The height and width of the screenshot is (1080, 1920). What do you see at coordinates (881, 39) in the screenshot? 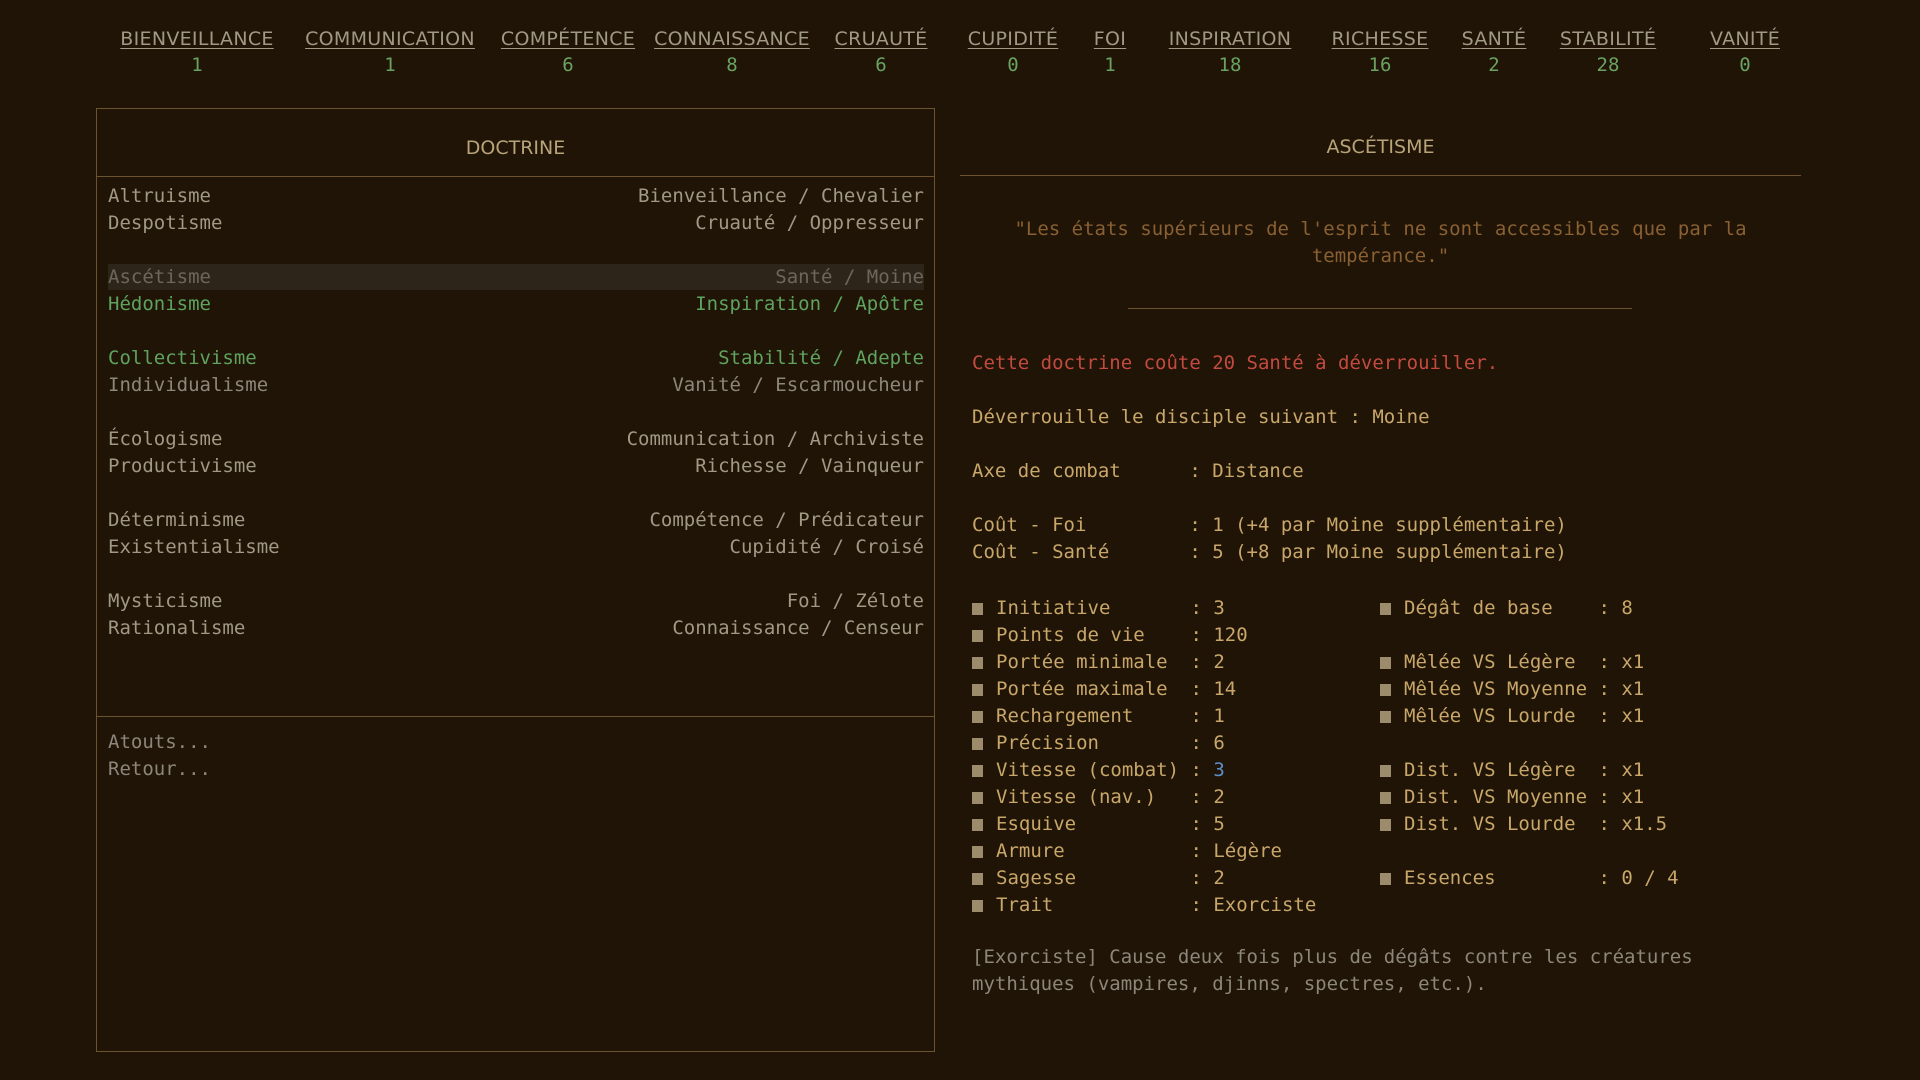
I see `resource-name: CRUAUTÉ` at bounding box center [881, 39].